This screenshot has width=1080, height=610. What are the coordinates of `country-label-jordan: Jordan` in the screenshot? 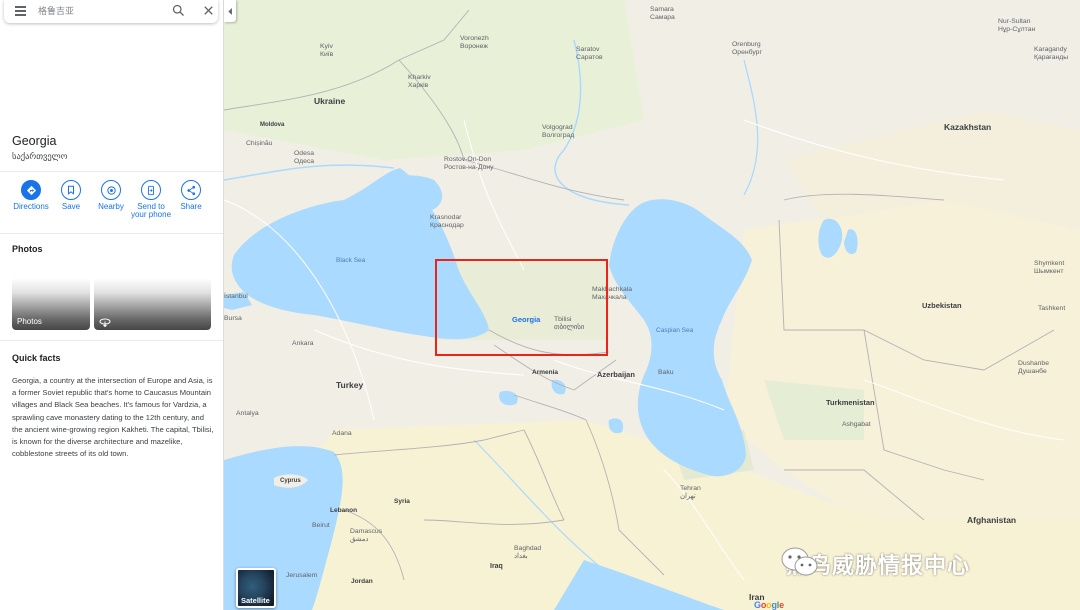 It's located at (362, 581).